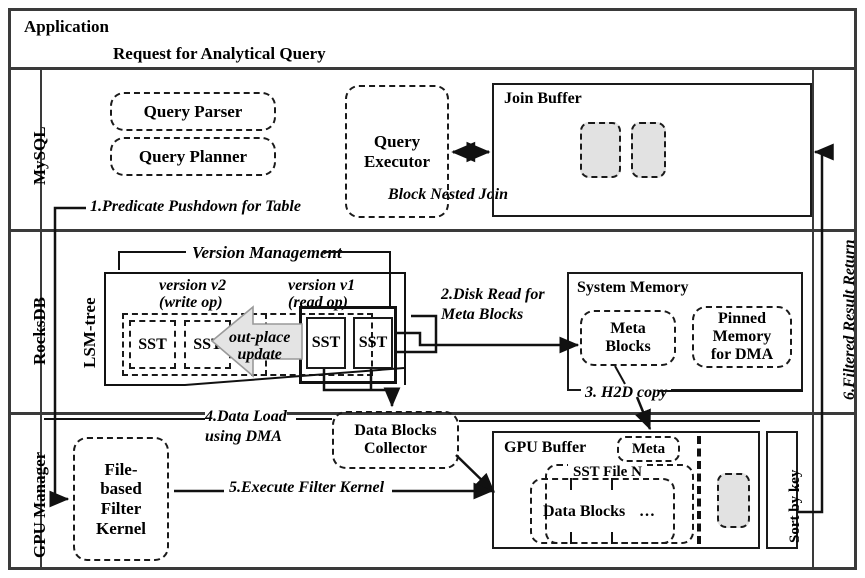  Describe the element at coordinates (432, 68) in the screenshot. I see `divider-application-mysql` at that location.